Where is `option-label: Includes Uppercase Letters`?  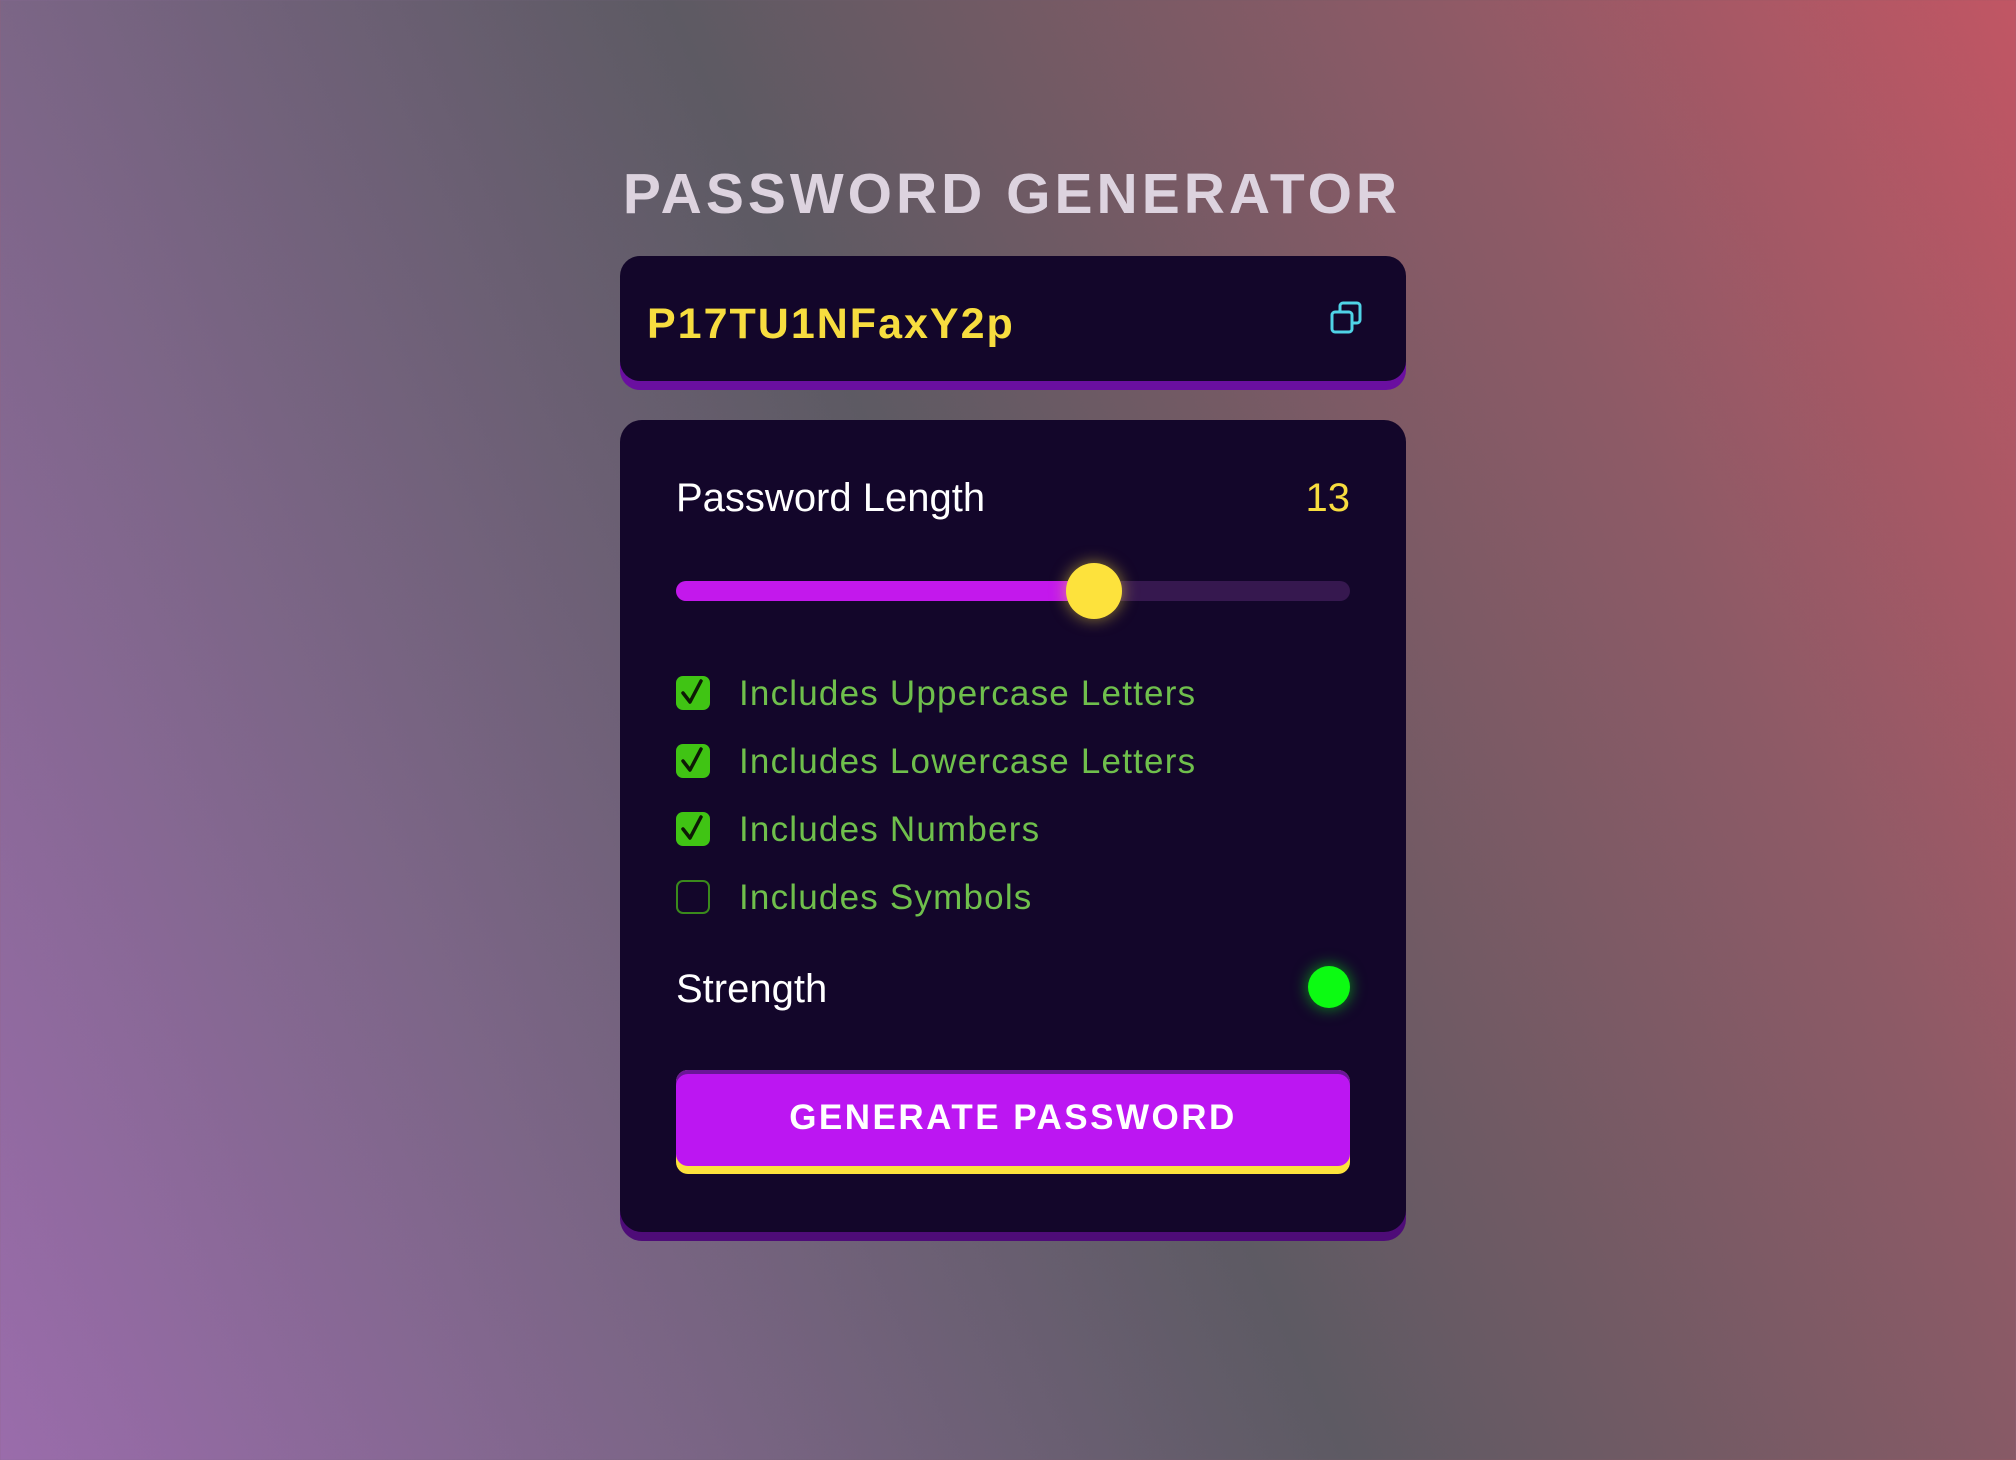 option-label: Includes Uppercase Letters is located at coordinates (968, 693).